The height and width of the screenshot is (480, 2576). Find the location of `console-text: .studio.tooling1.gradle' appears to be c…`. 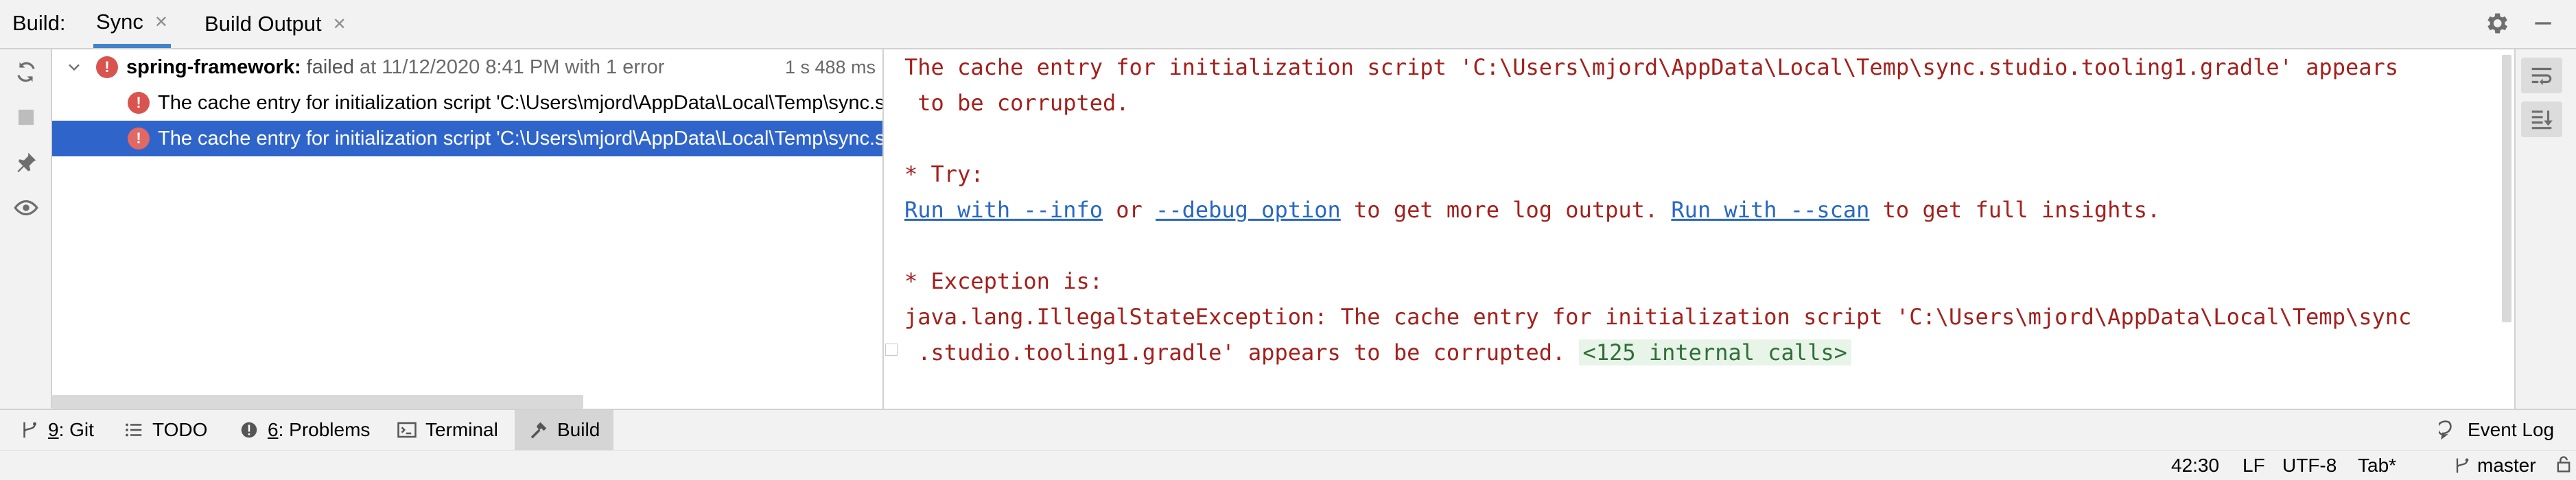

console-text: .studio.tooling1.gradle' appears to be c… is located at coordinates (1235, 352).